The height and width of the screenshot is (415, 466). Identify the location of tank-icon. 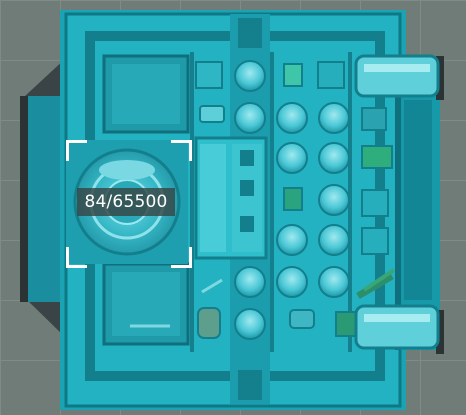
(418, 200).